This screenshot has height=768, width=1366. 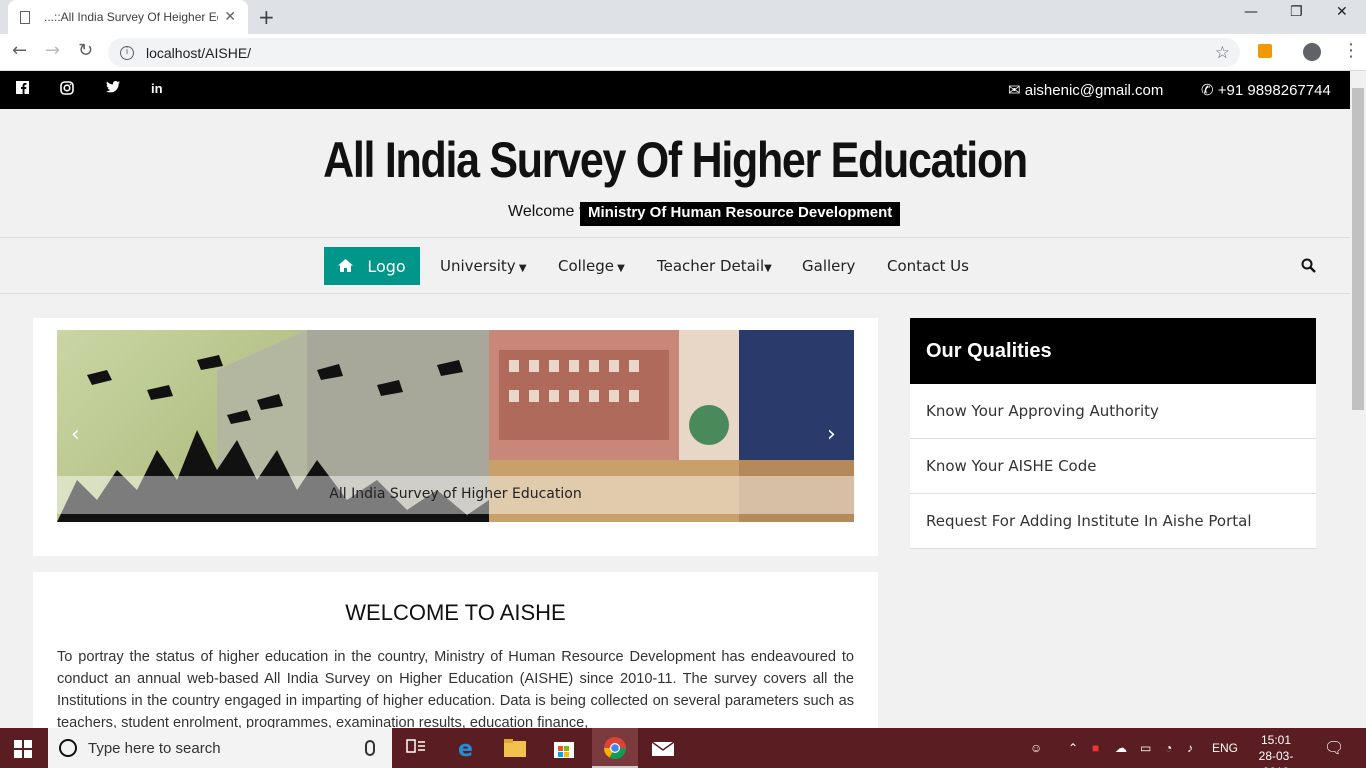 What do you see at coordinates (1265, 51) in the screenshot?
I see `extension-icon` at bounding box center [1265, 51].